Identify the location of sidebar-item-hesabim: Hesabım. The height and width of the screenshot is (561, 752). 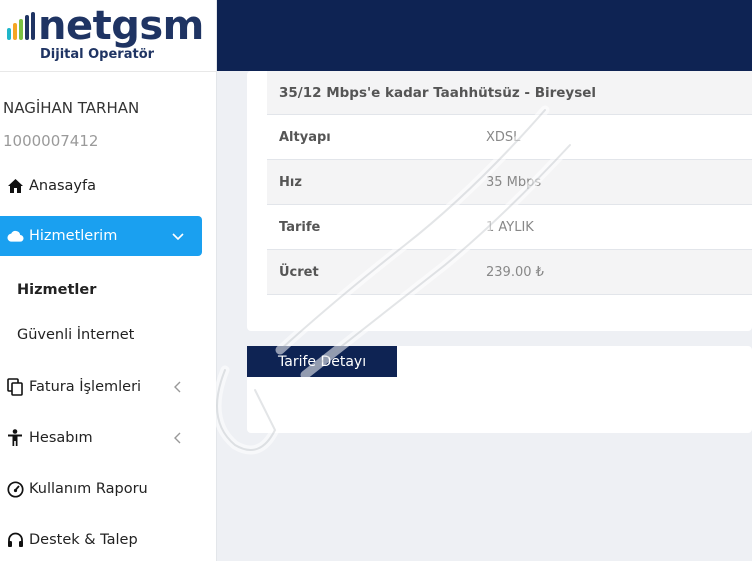
(101, 438).